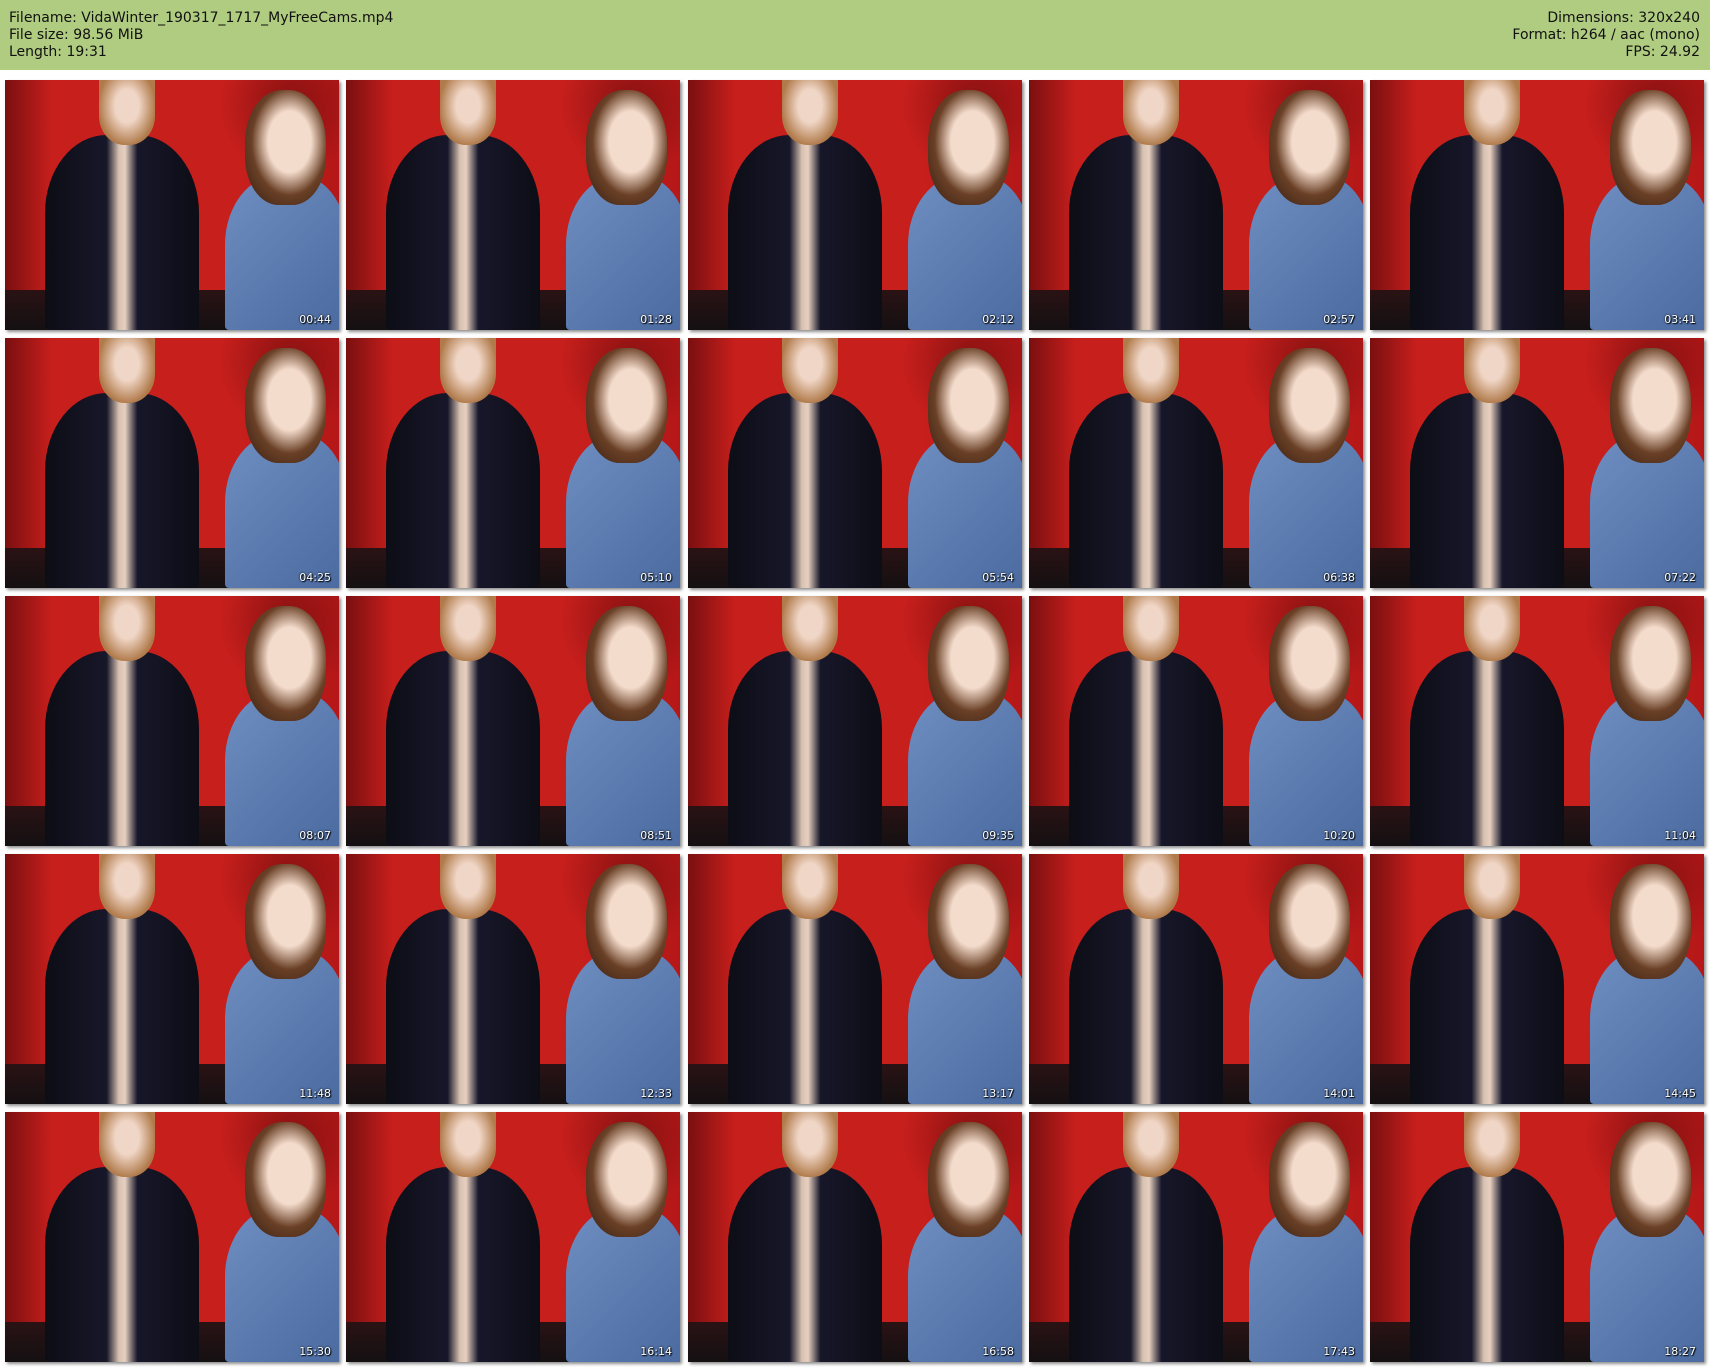 This screenshot has width=1710, height=1370. Describe the element at coordinates (998, 319) in the screenshot. I see `thumbnail-timestamp: 02:12` at that location.